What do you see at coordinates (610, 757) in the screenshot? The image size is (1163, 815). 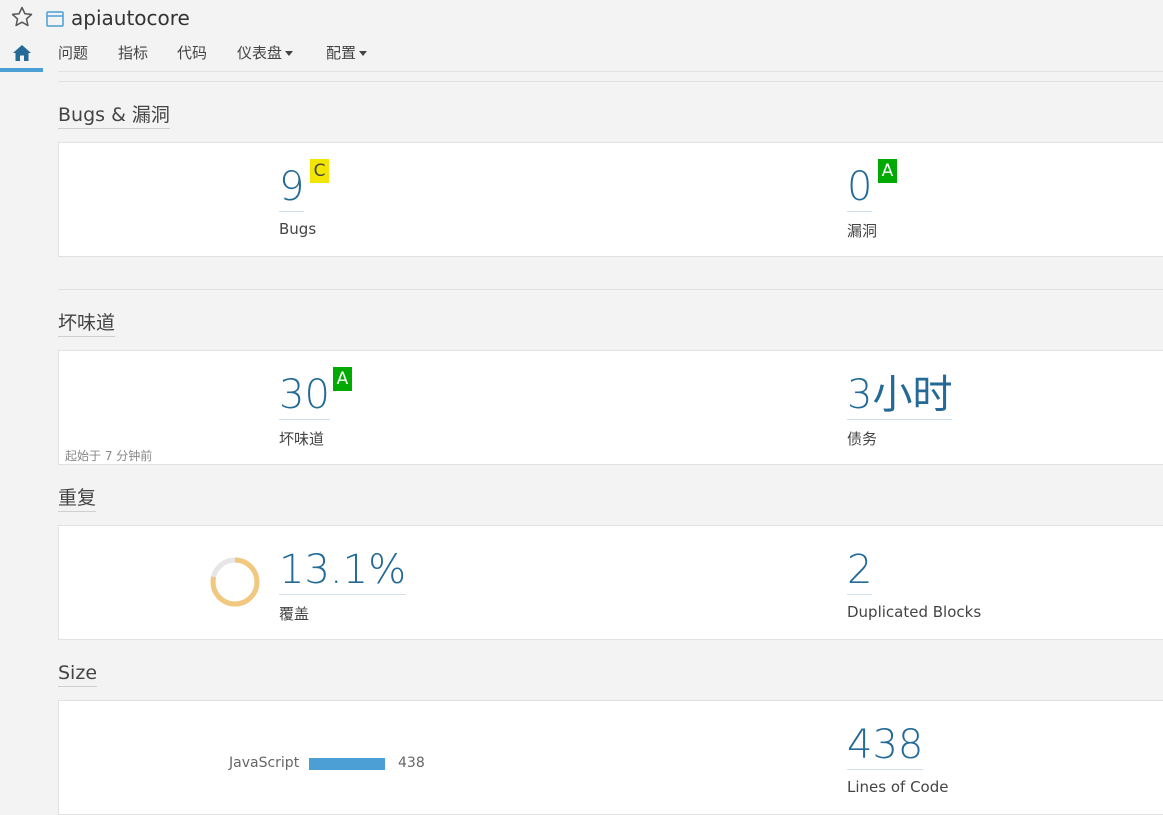 I see `size-card: JavaScript 438 438 Lines of Code` at bounding box center [610, 757].